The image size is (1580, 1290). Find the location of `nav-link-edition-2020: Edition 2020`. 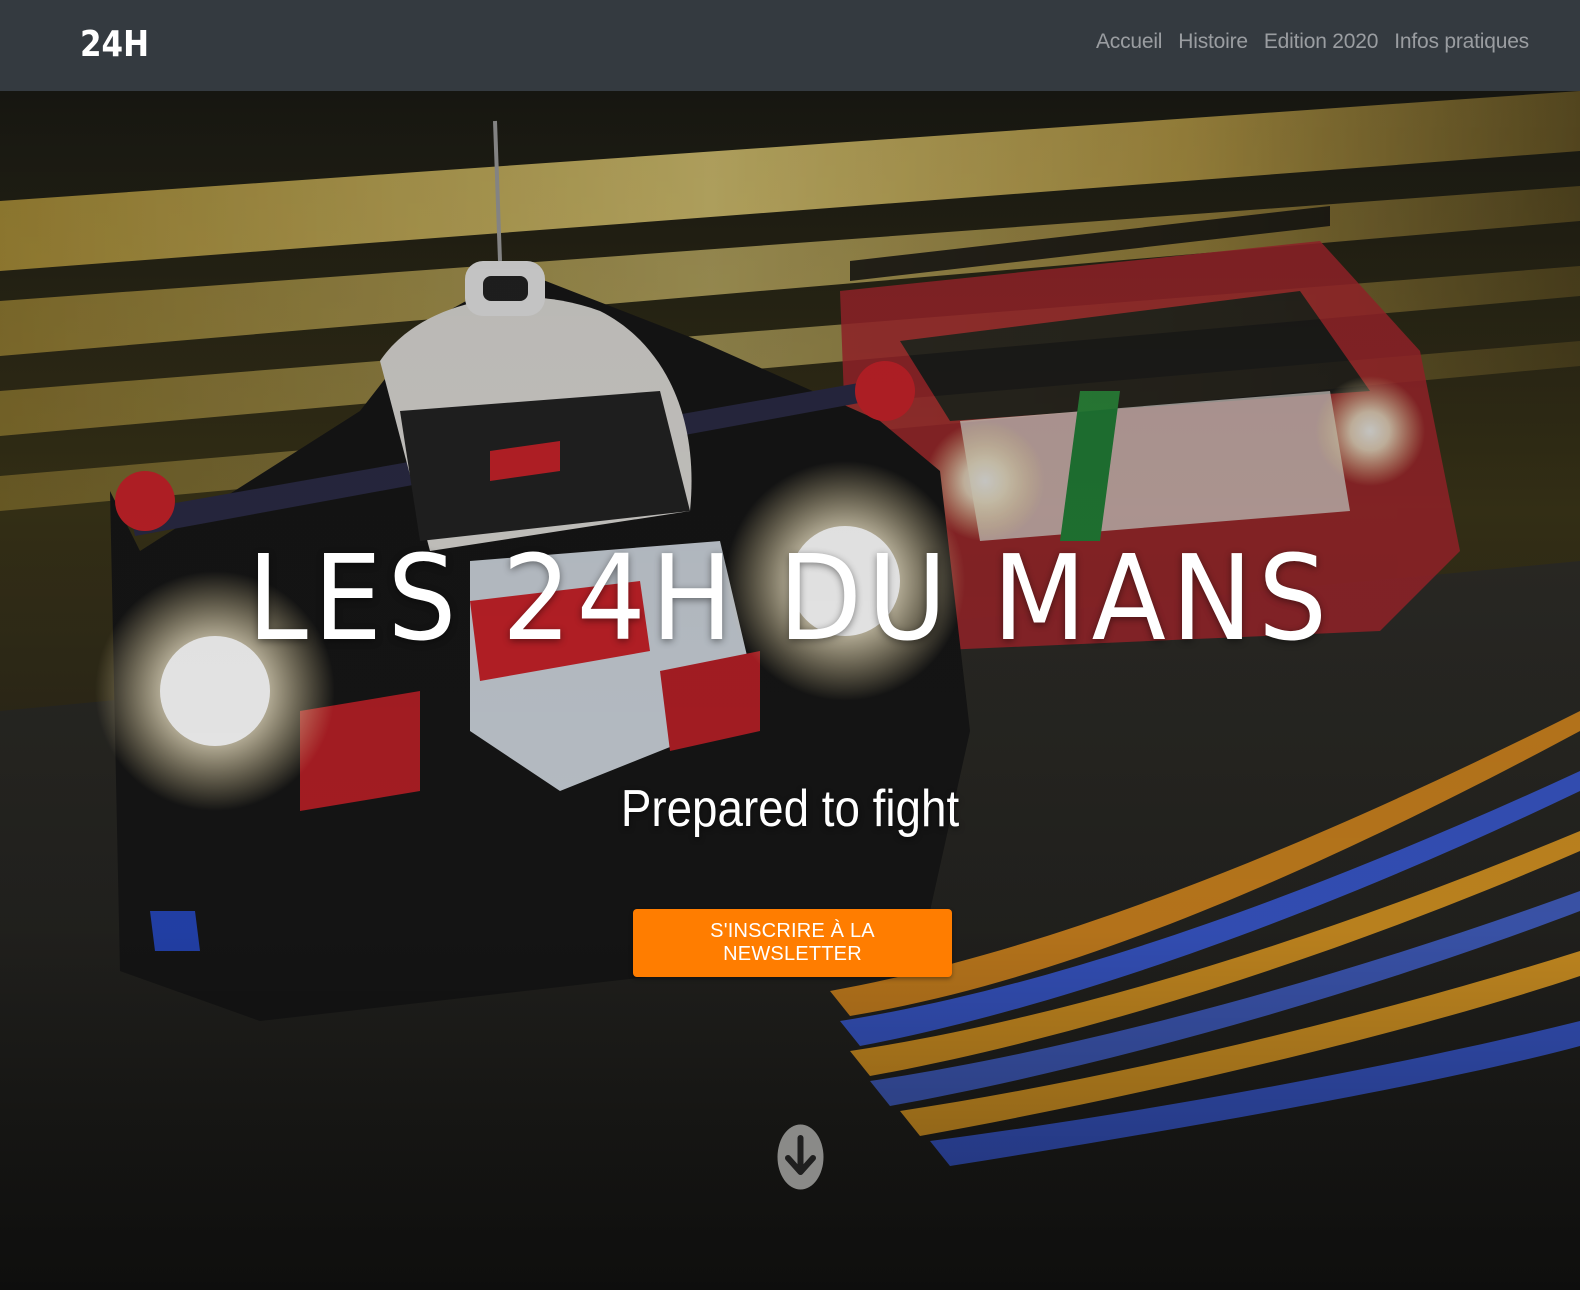

nav-link-edition-2020: Edition 2020 is located at coordinates (1321, 42).